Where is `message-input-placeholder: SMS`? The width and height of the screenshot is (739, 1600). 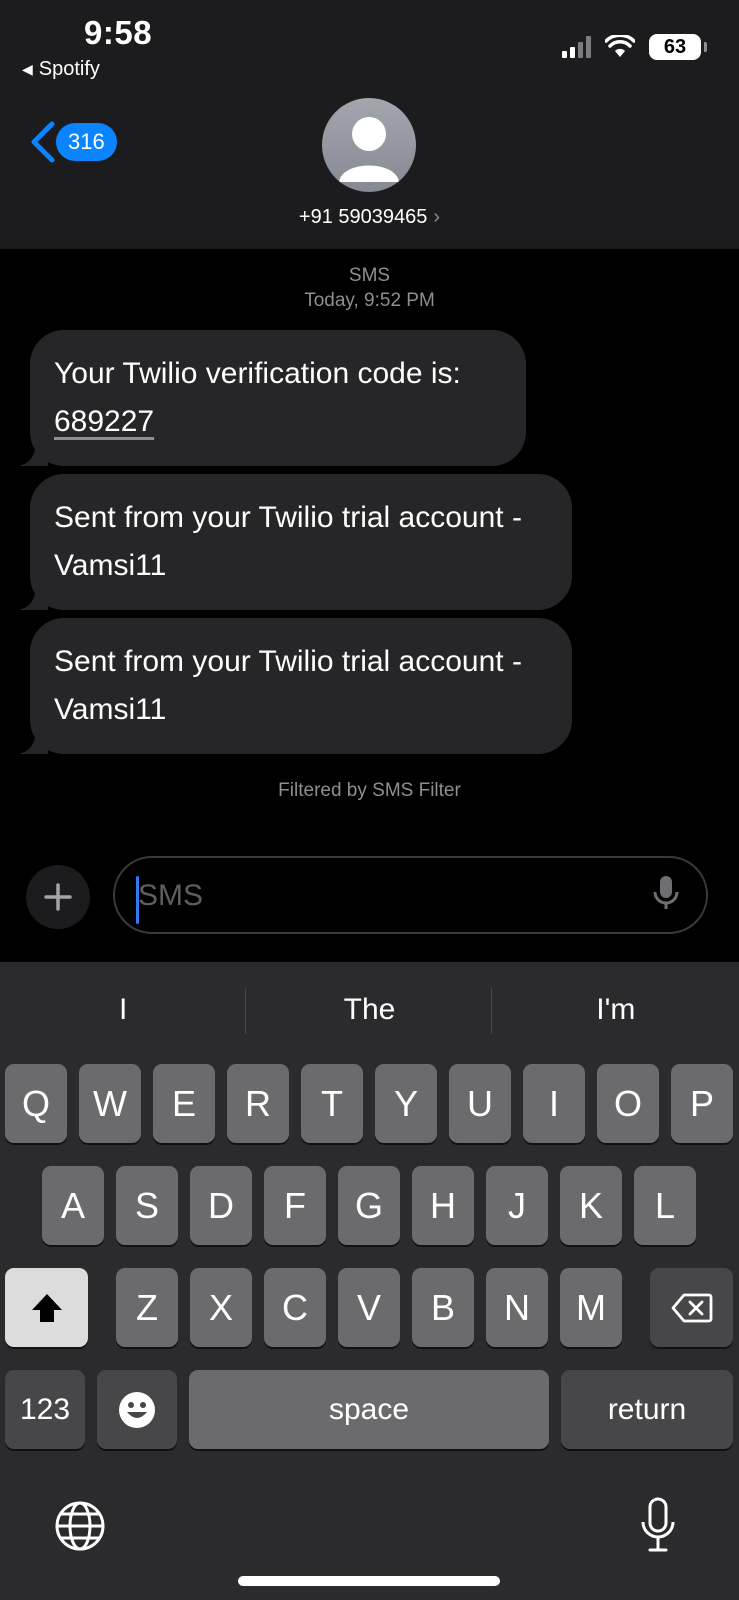 message-input-placeholder: SMS is located at coordinates (171, 895).